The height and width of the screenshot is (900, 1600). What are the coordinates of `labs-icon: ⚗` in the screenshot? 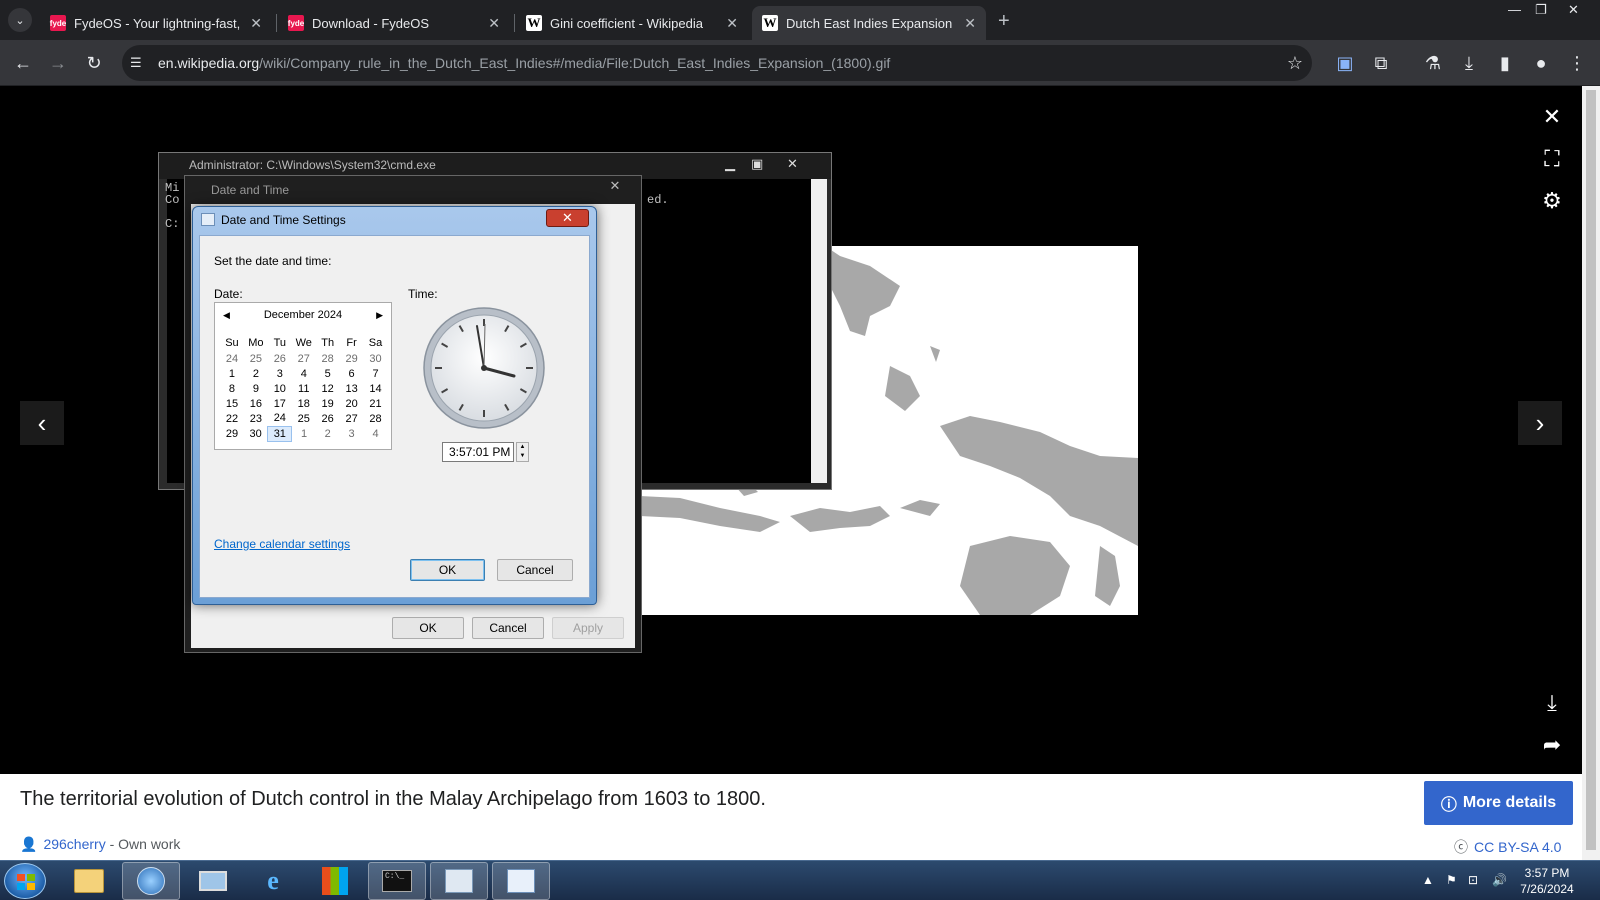 It's located at (1433, 63).